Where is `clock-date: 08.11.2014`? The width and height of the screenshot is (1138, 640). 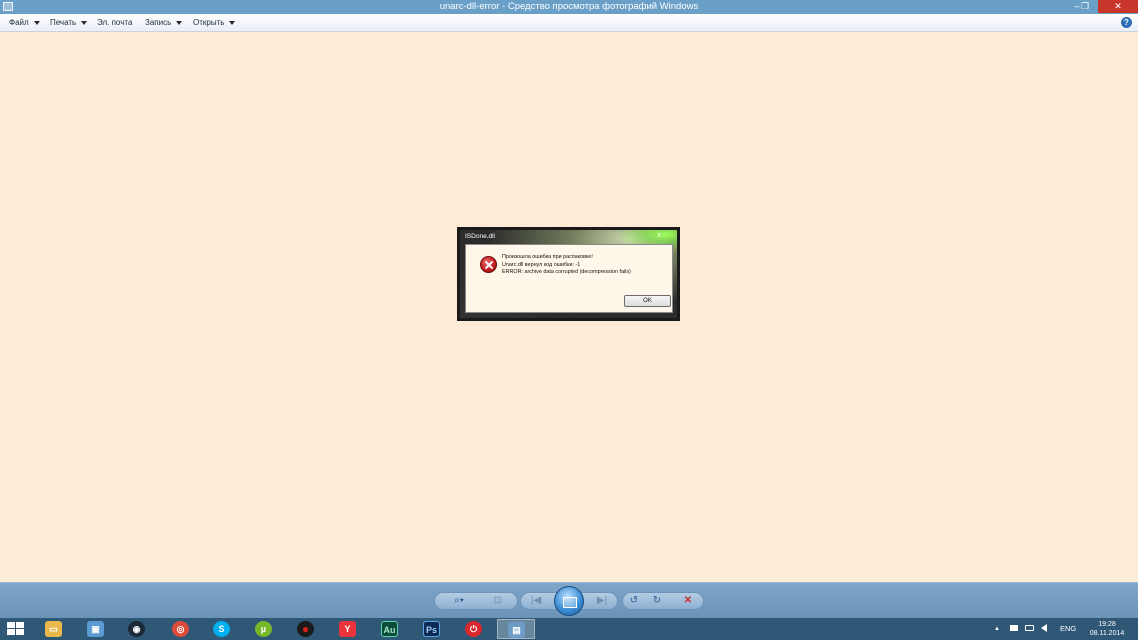
clock-date: 08.11.2014 is located at coordinates (1107, 633).